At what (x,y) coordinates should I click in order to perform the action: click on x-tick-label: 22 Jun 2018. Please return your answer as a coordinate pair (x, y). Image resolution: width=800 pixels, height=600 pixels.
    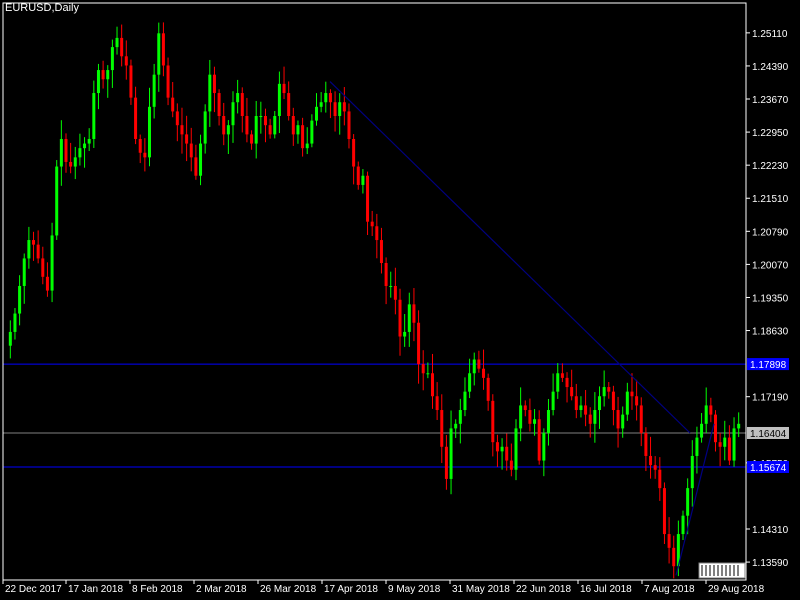
    Looking at the image, I should click on (543, 589).